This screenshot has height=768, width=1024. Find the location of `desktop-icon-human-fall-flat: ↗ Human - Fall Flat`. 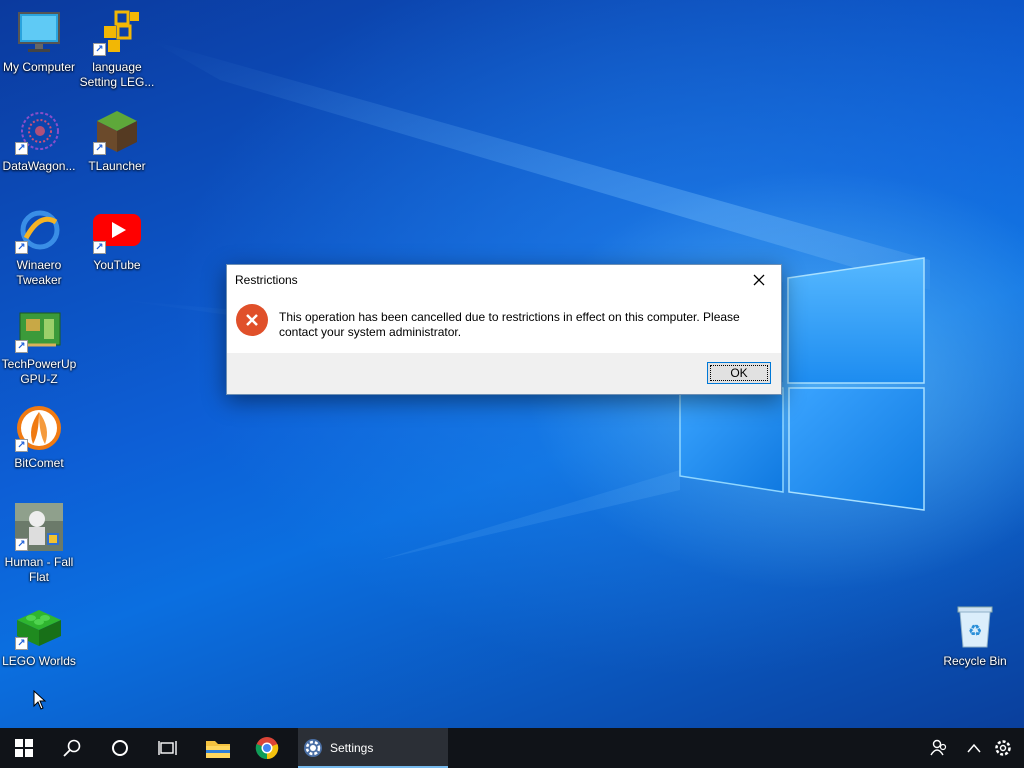

desktop-icon-human-fall-flat: ↗ Human - Fall Flat is located at coordinates (39, 544).